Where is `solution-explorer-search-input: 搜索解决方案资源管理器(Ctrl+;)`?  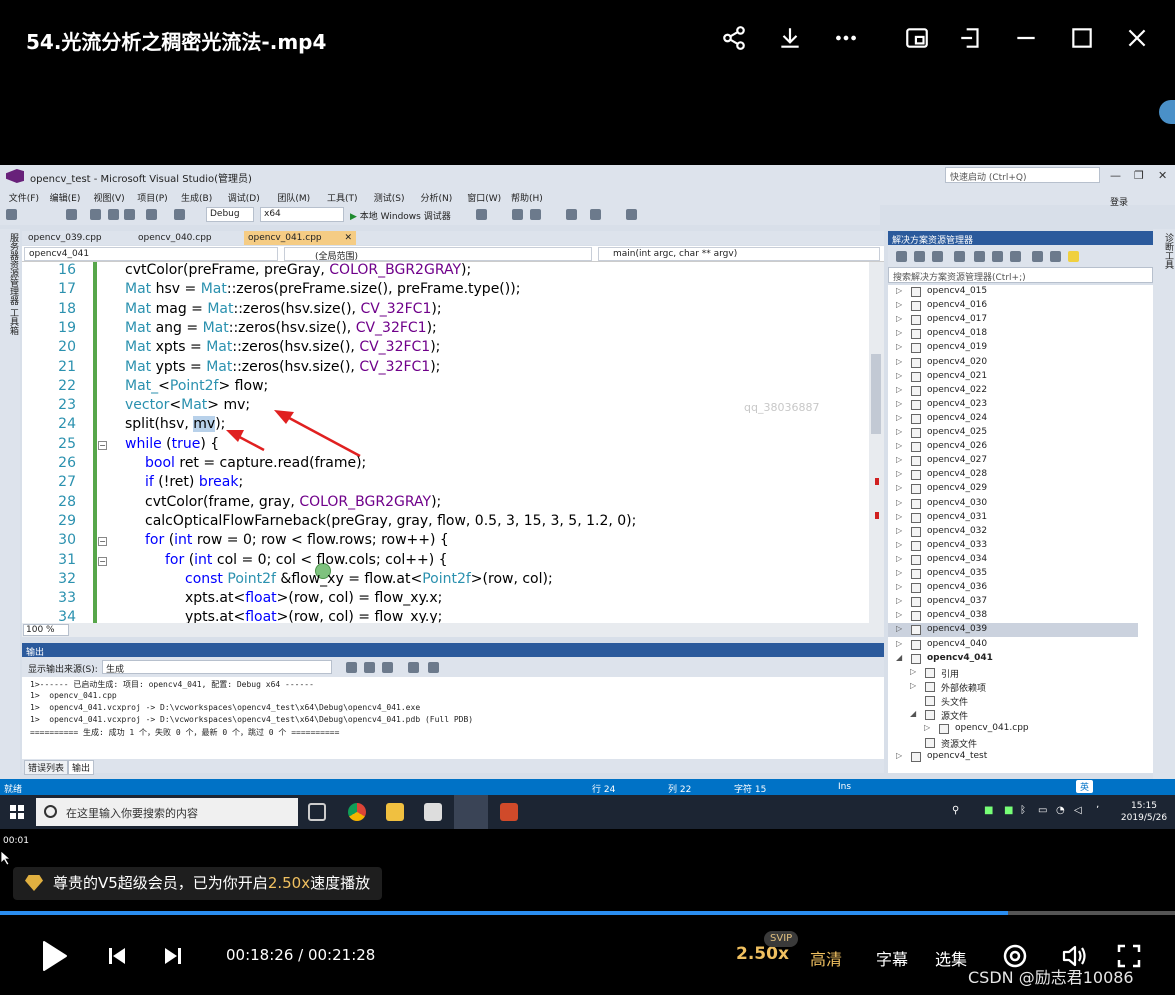
solution-explorer-search-input: 搜索解决方案资源管理器(Ctrl+;) is located at coordinates (1020, 275).